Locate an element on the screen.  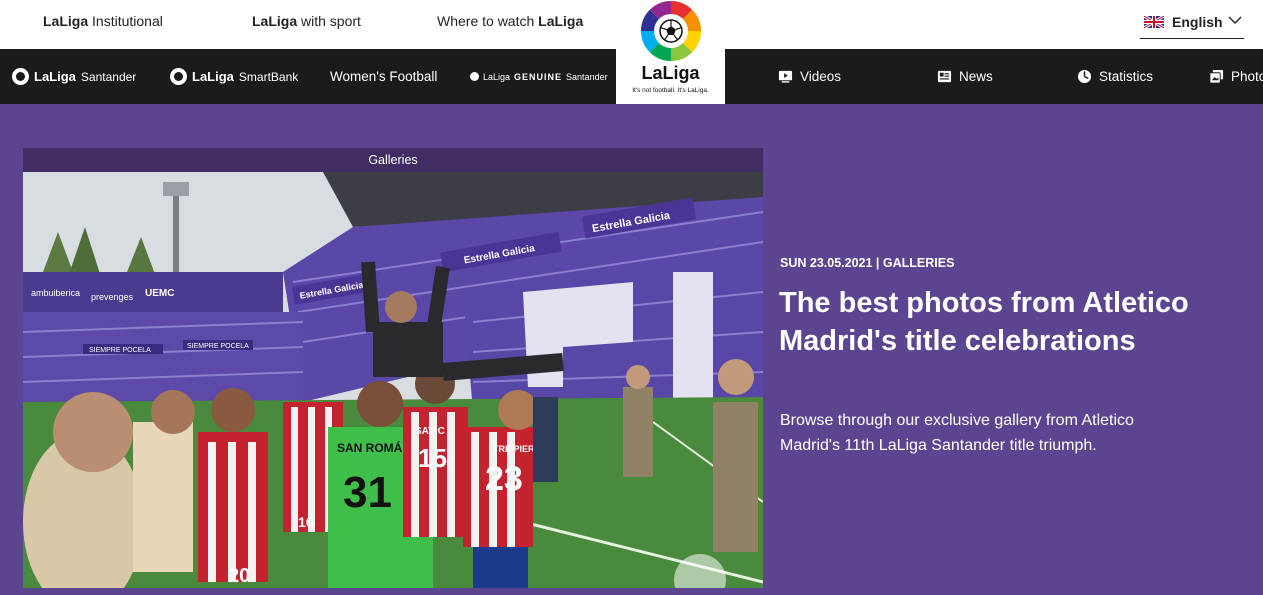
uk-flag-icon is located at coordinates (1154, 22).